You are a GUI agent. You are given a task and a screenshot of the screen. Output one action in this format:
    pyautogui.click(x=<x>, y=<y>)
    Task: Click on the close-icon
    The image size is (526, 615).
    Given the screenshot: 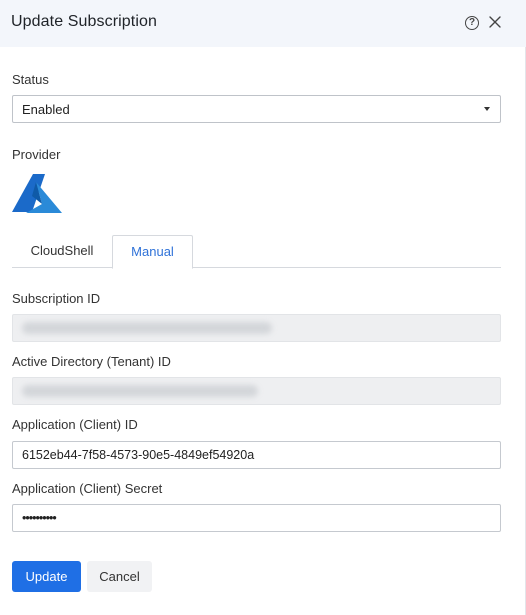 What is the action you would take?
    pyautogui.click(x=495, y=22)
    